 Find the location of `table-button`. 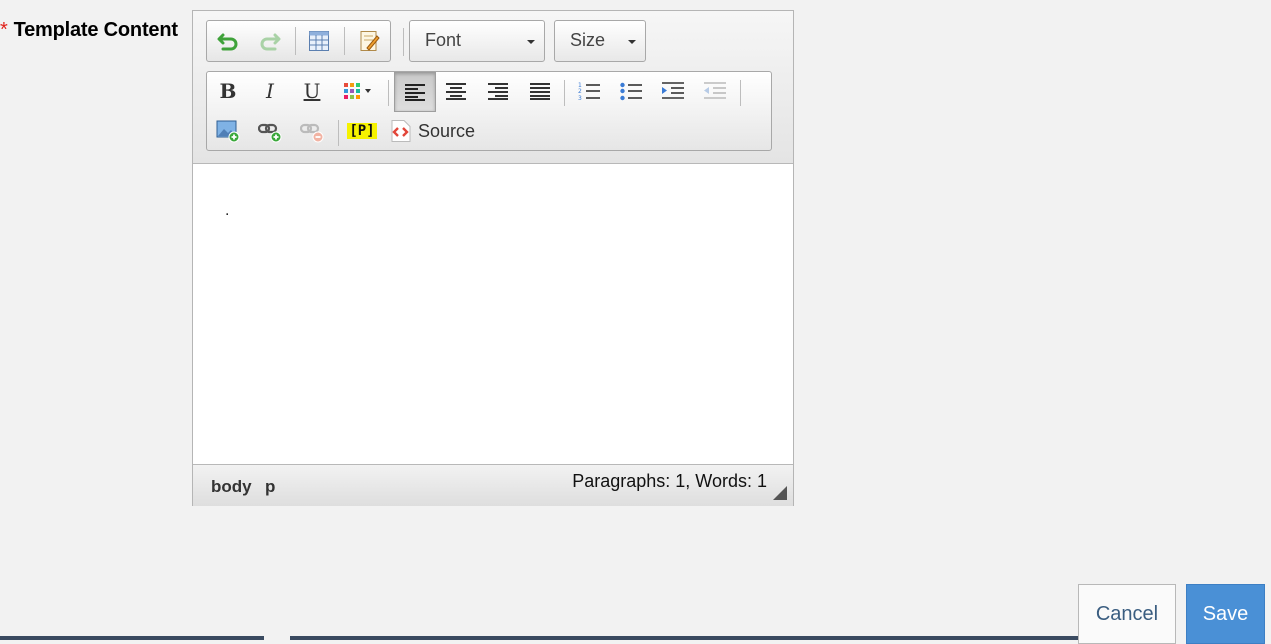

table-button is located at coordinates (319, 41).